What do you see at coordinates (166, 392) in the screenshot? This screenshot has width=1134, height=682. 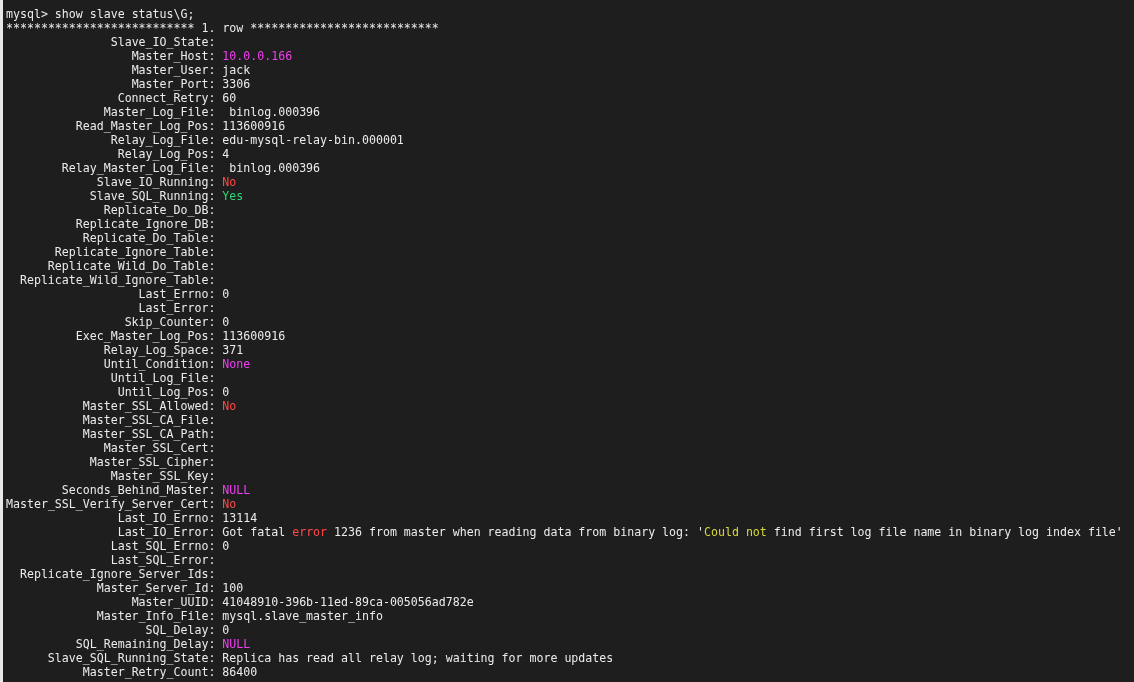 I see `field-label: Until_Log_Pos:` at bounding box center [166, 392].